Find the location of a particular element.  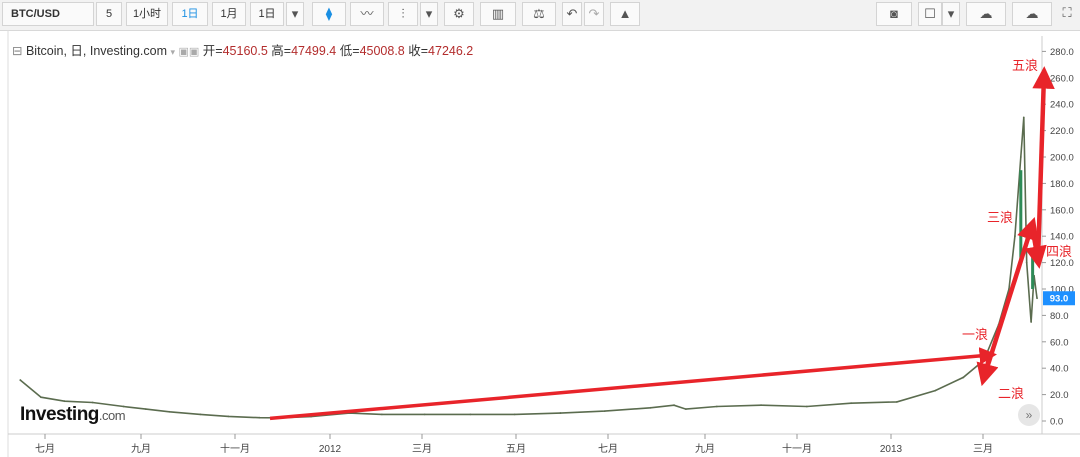

x-tick-label: 2013 is located at coordinates (891, 449).